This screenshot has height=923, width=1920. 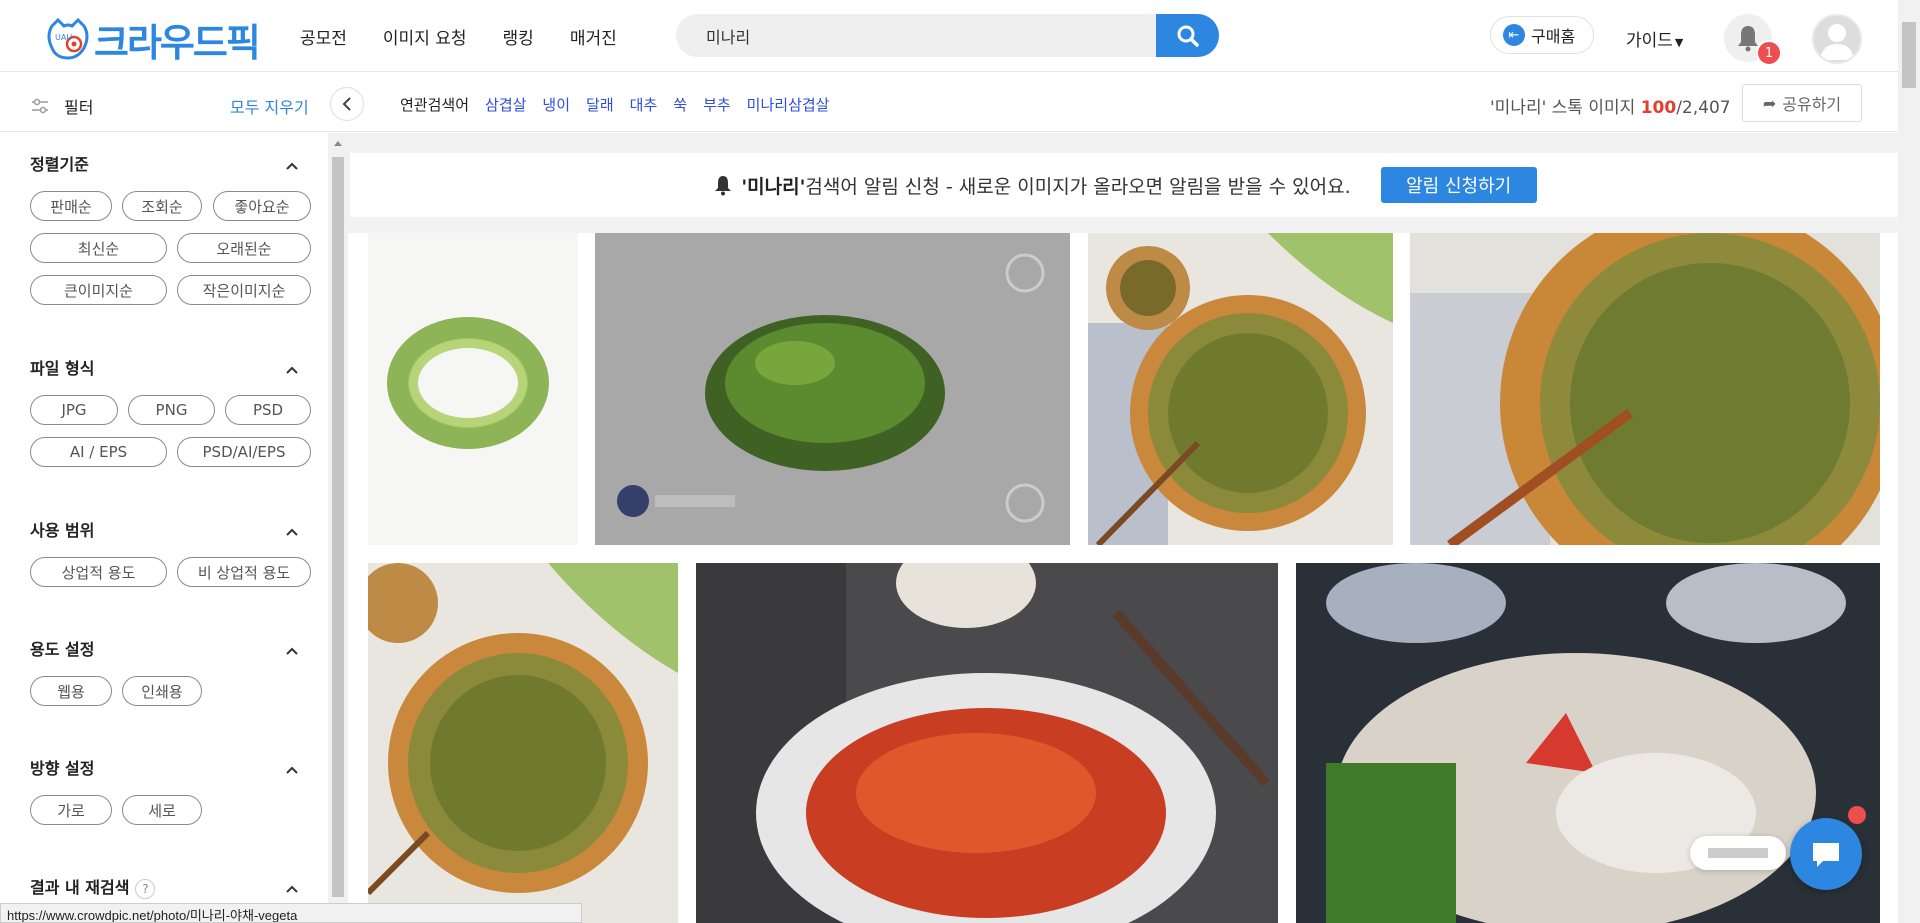 What do you see at coordinates (1658, 108) in the screenshot?
I see `count-shown: 100` at bounding box center [1658, 108].